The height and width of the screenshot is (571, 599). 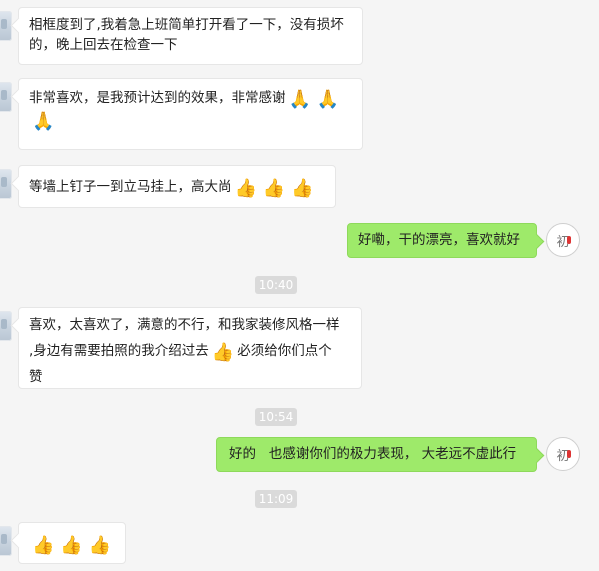 I want to click on message-bubble-outgoing: 好嘞，干的漂亮，喜欢就好, so click(x=442, y=240).